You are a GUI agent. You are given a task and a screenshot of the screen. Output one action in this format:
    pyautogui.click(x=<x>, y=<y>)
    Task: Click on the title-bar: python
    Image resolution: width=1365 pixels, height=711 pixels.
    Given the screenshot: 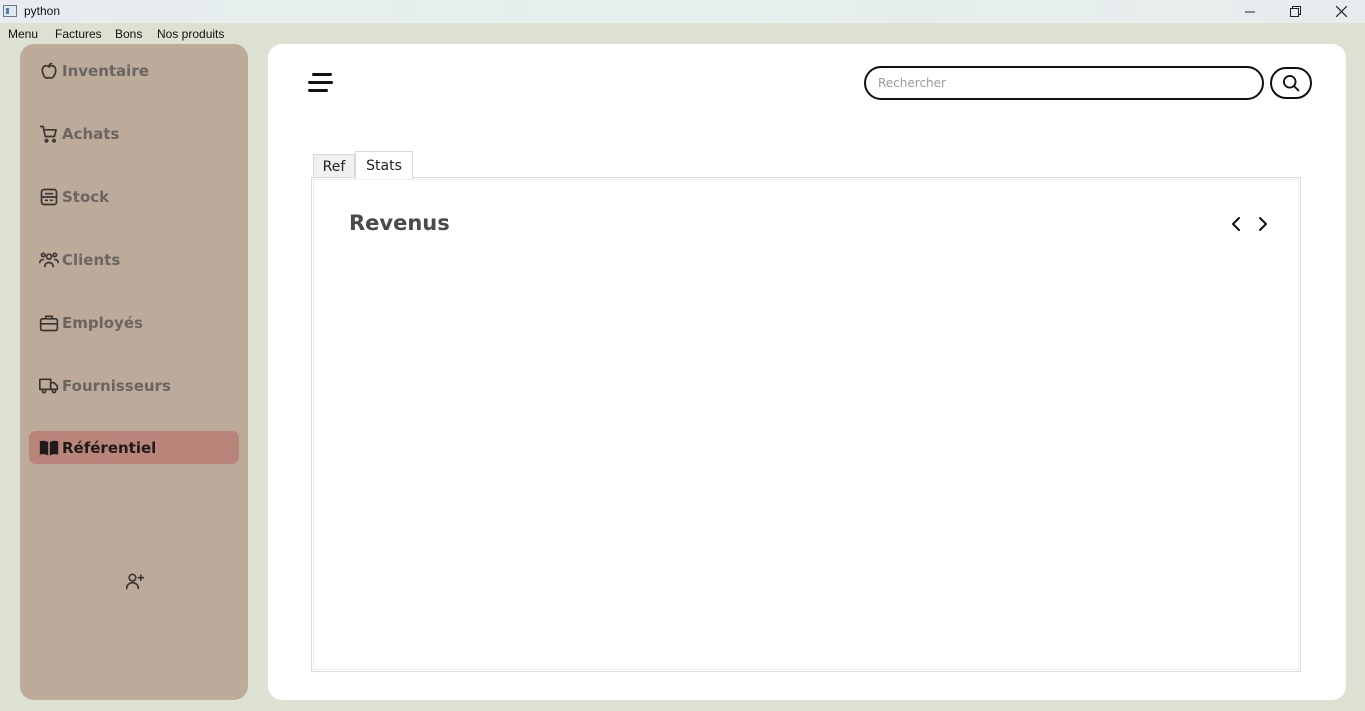 What is the action you would take?
    pyautogui.click(x=682, y=11)
    